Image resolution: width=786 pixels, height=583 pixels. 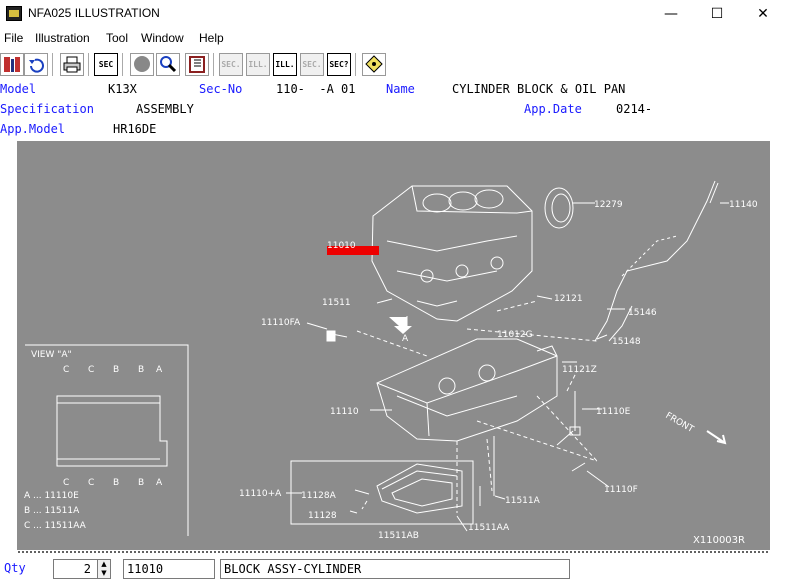 I want to click on prev-ill-button: ILL., so click(x=258, y=64).